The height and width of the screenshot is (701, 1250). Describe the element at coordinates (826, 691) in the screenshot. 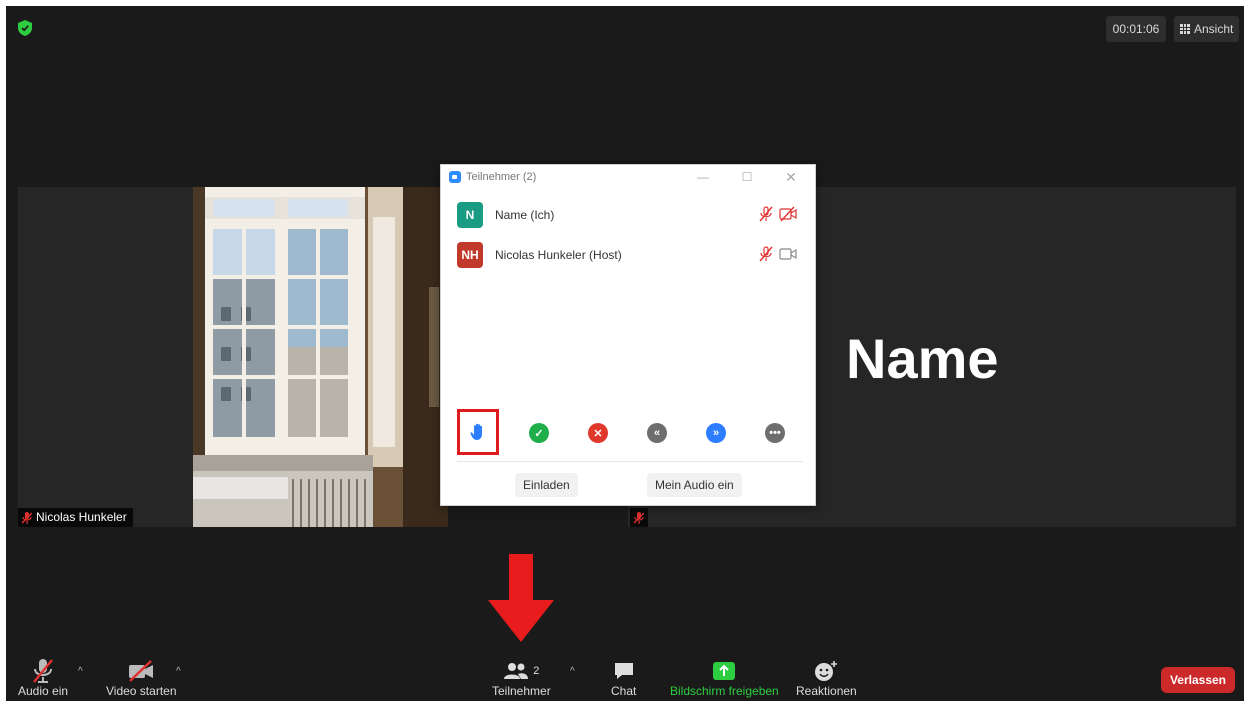

I see `reactions-button-label: Reaktionen` at that location.